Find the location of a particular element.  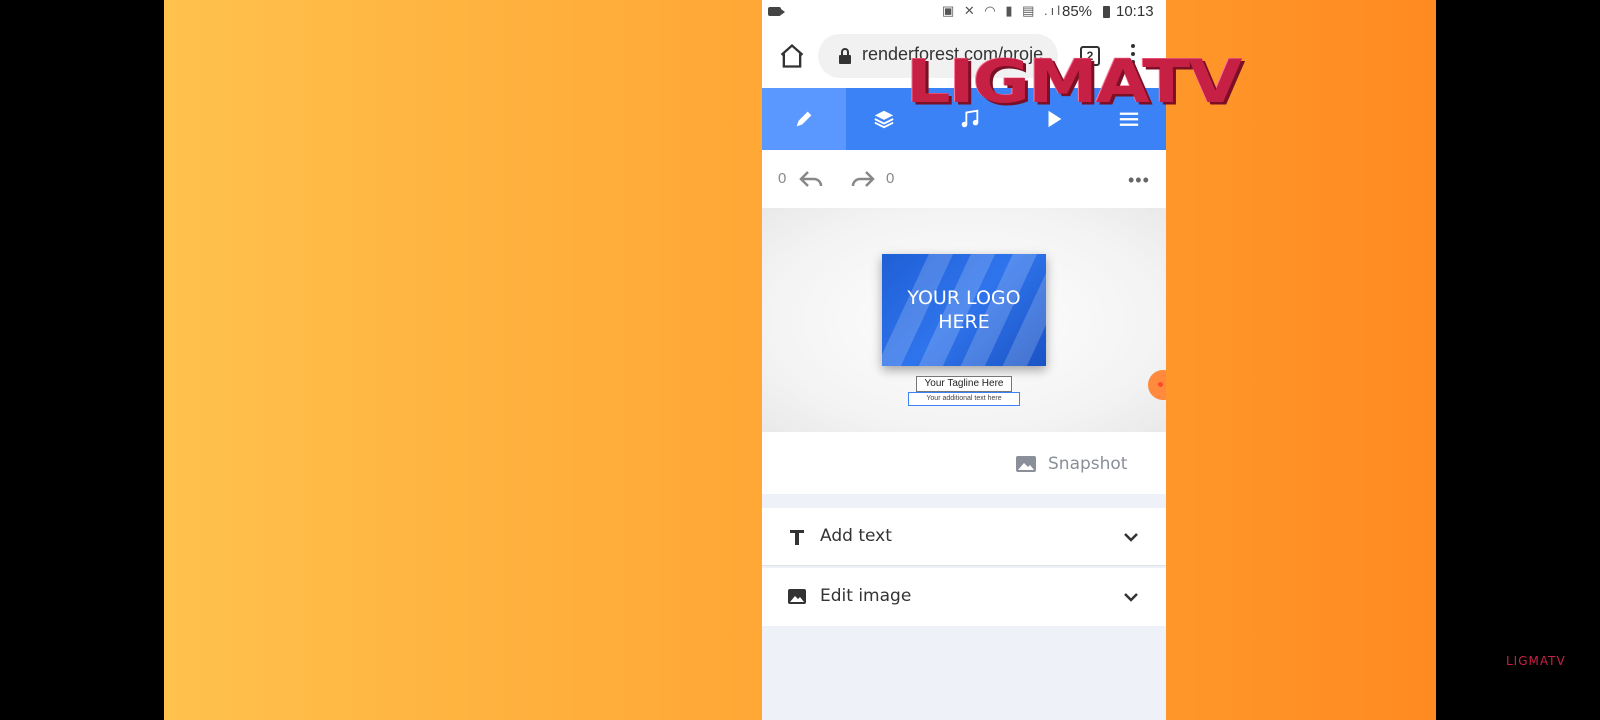

channel-watermark-small: LIGMATV is located at coordinates (1536, 661).